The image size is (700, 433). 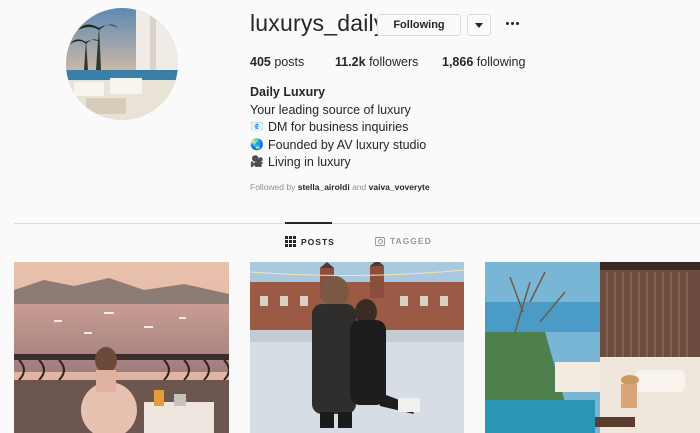 What do you see at coordinates (288, 92) in the screenshot?
I see `bio-name: Daily Luxury` at bounding box center [288, 92].